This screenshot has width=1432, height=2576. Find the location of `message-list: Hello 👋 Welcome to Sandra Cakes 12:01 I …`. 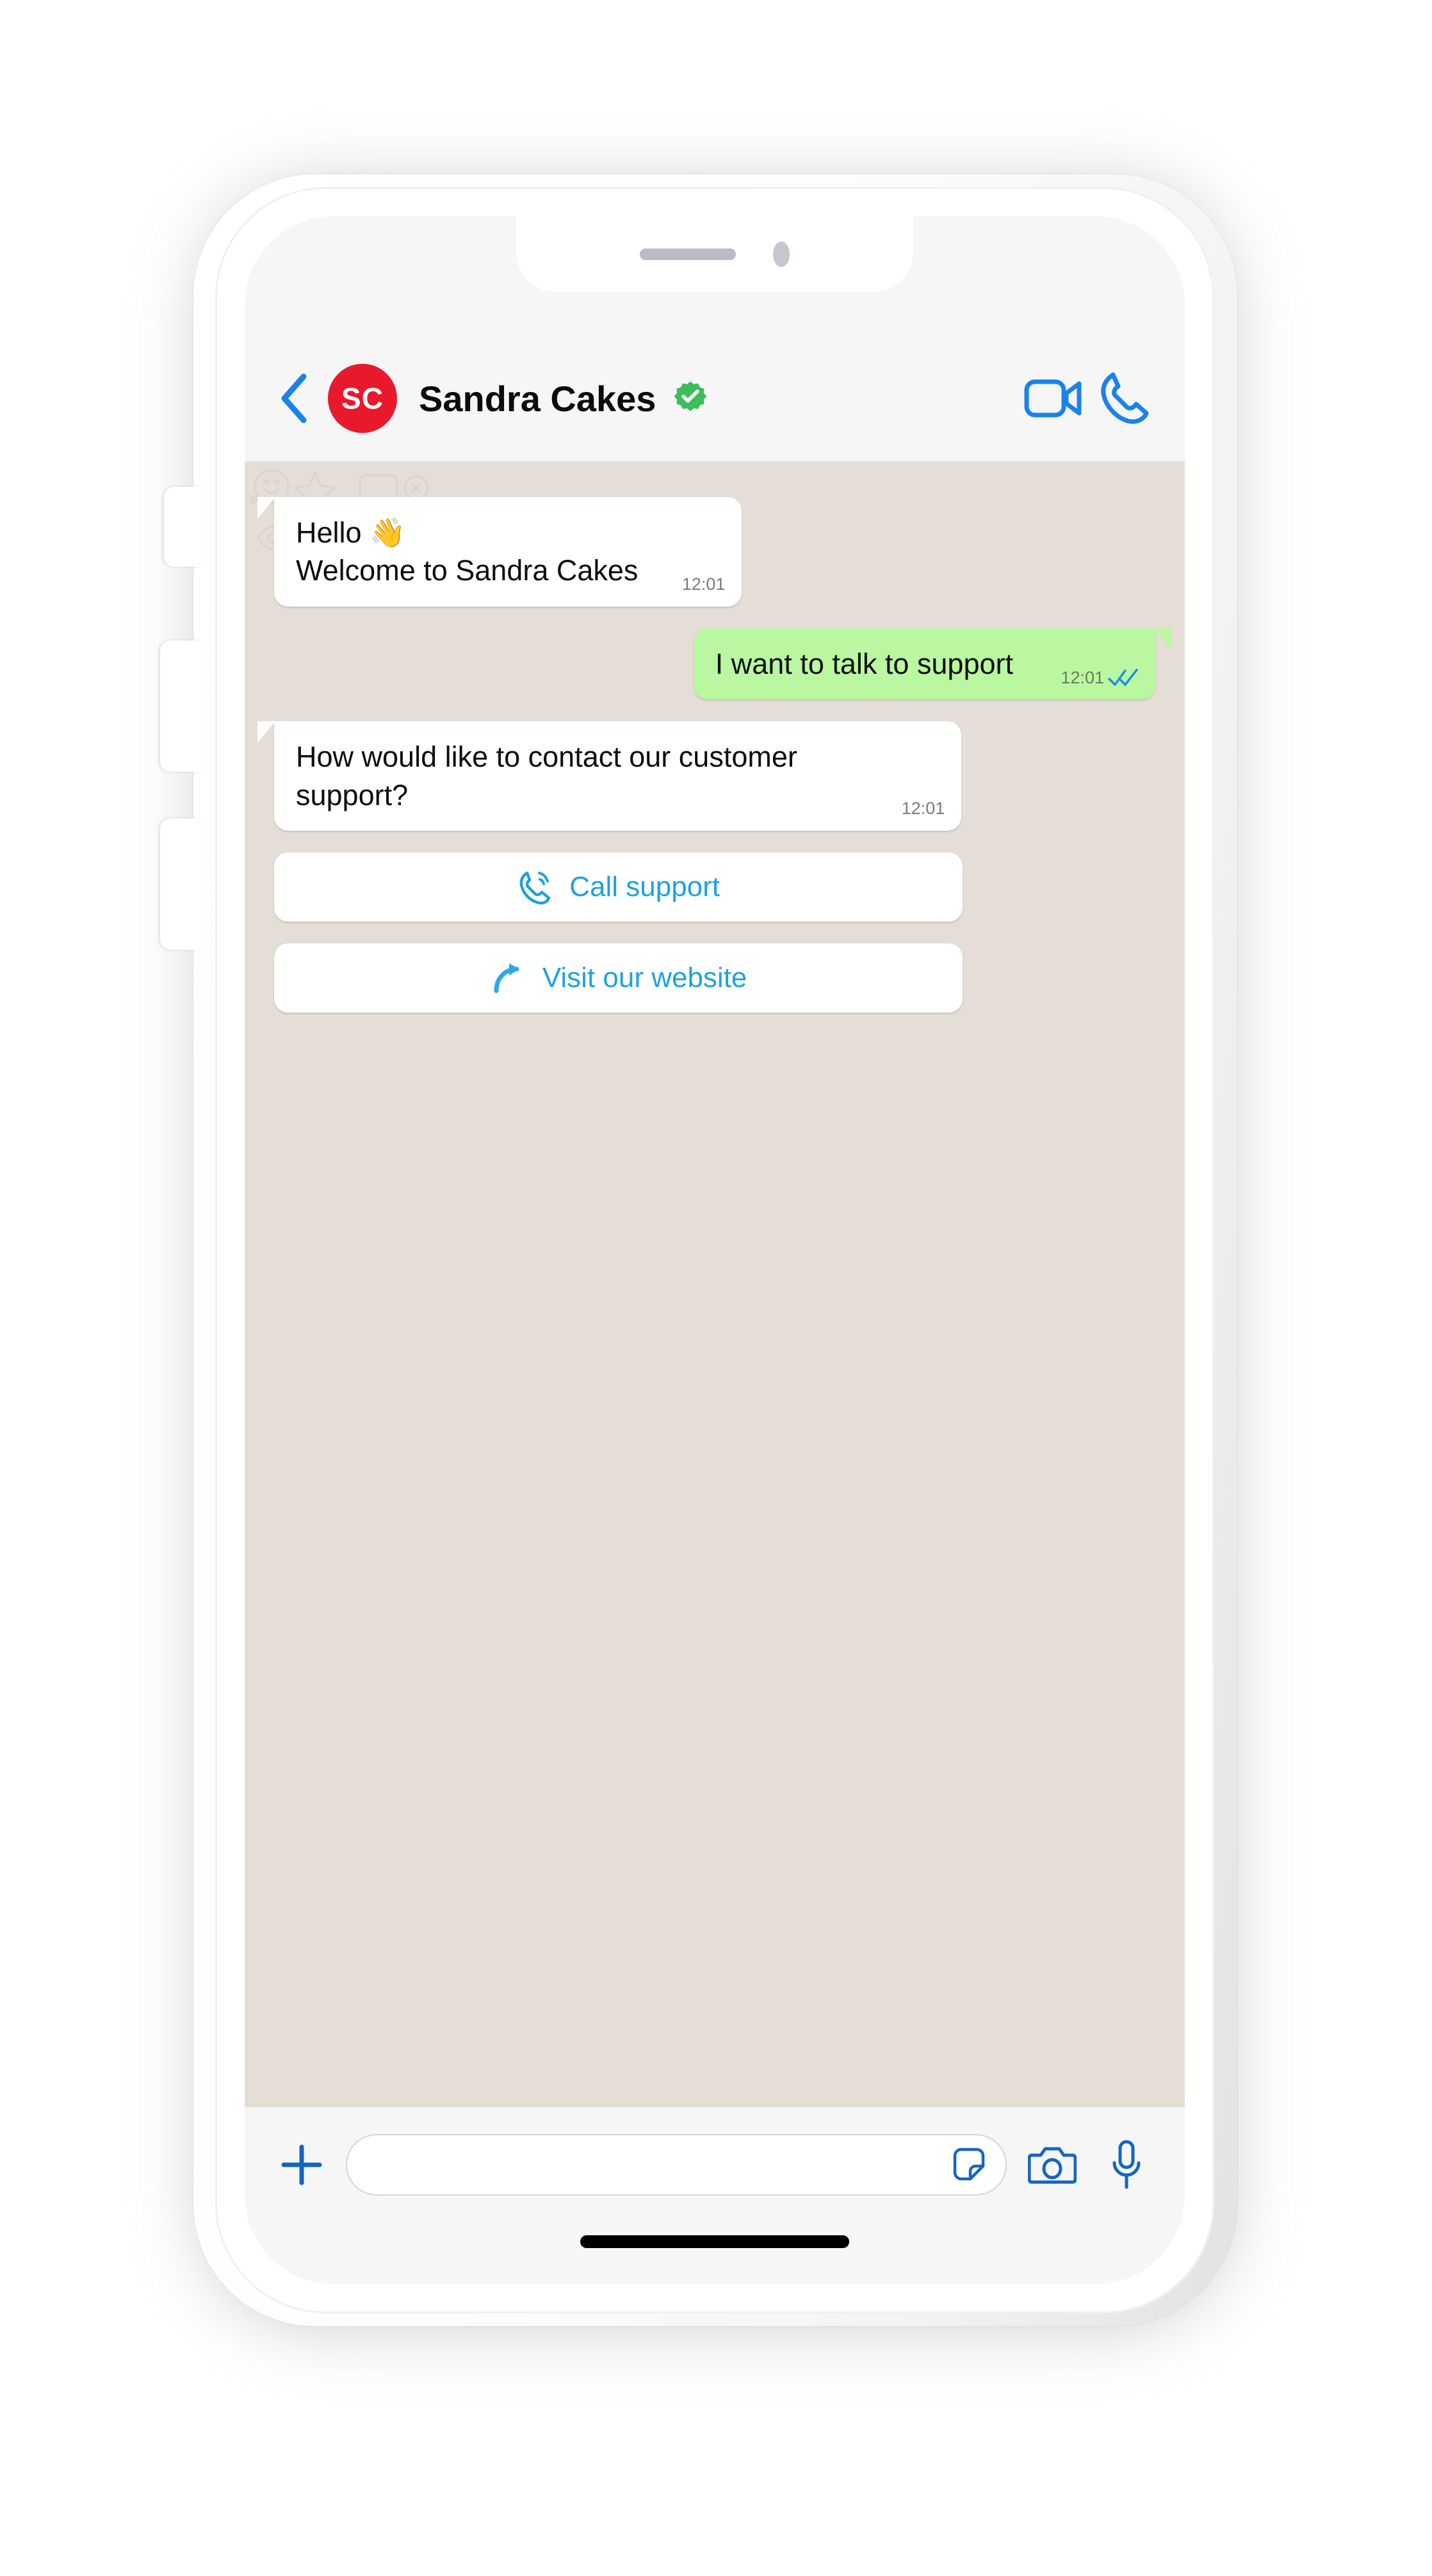

message-list: Hello 👋 Welcome to Sandra Cakes 12:01 I … is located at coordinates (715, 737).